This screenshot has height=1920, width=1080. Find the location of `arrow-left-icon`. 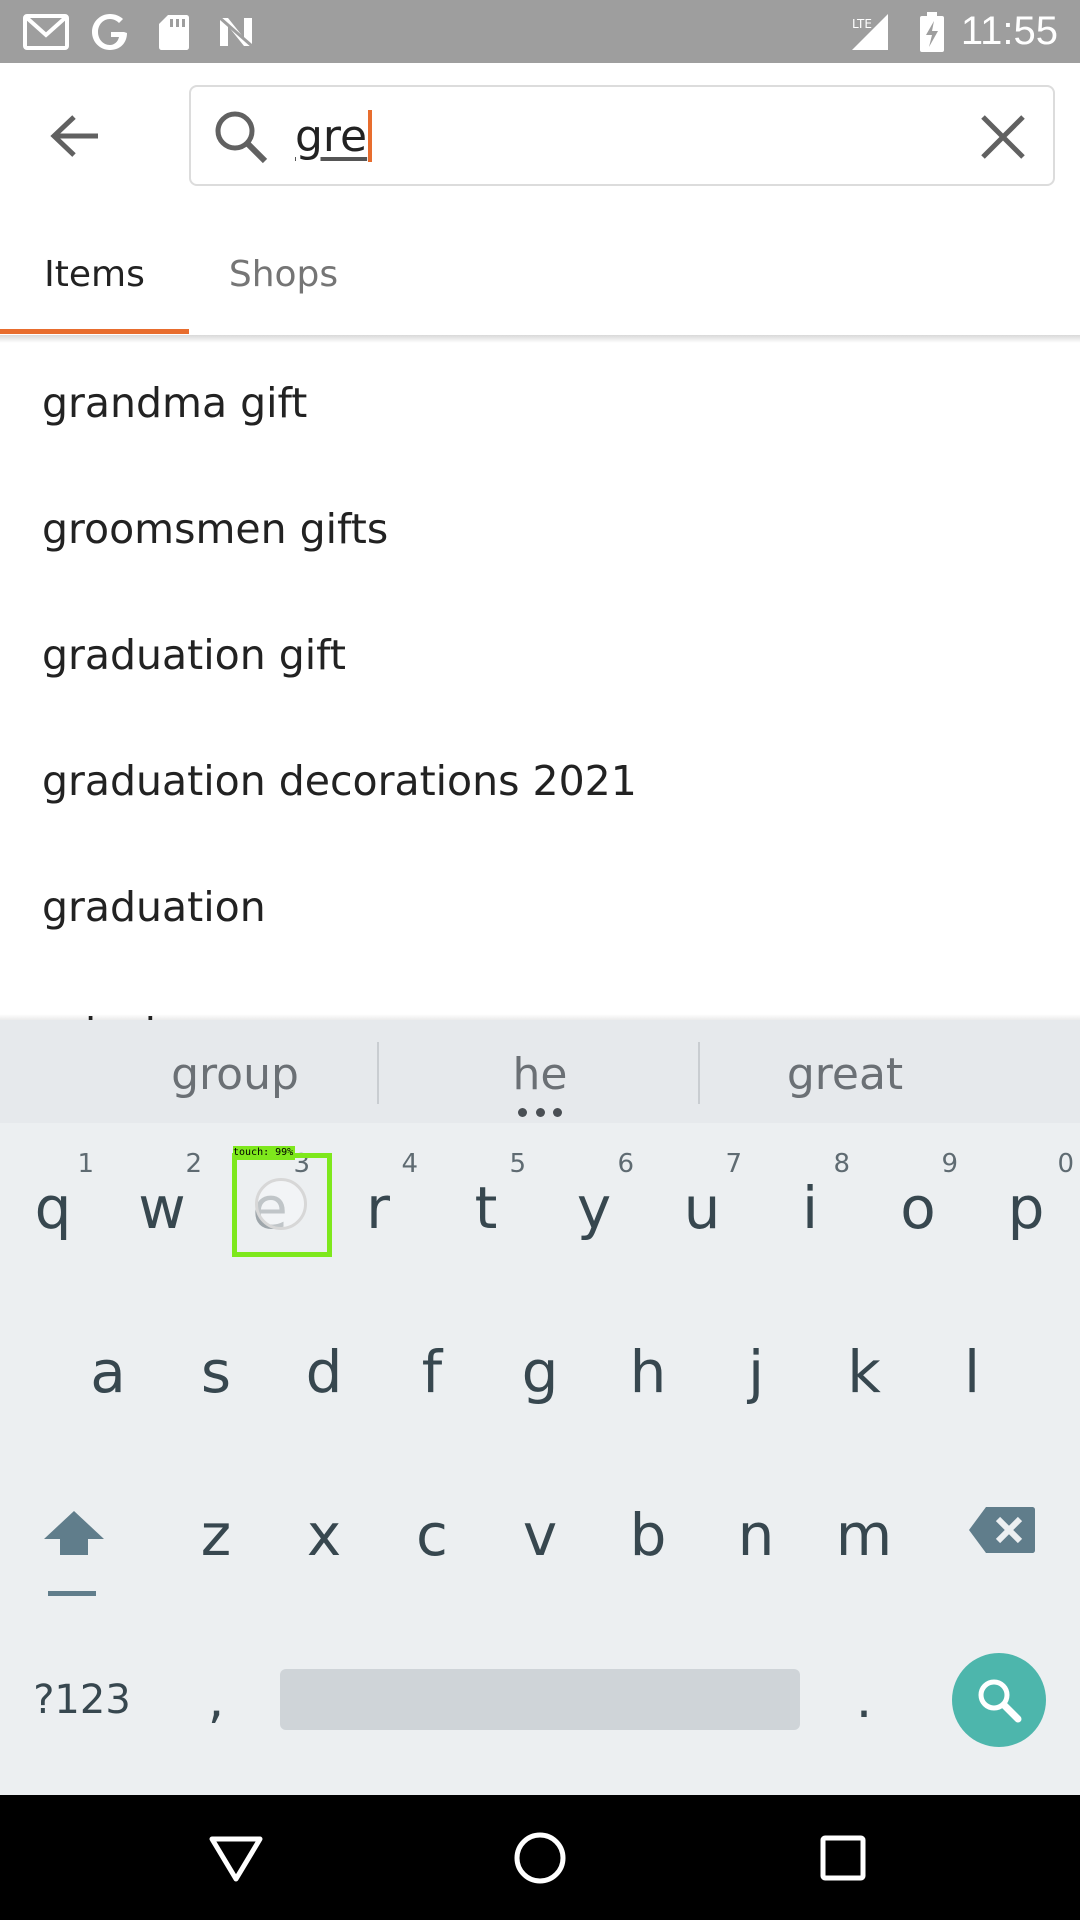

arrow-left-icon is located at coordinates (74, 136).